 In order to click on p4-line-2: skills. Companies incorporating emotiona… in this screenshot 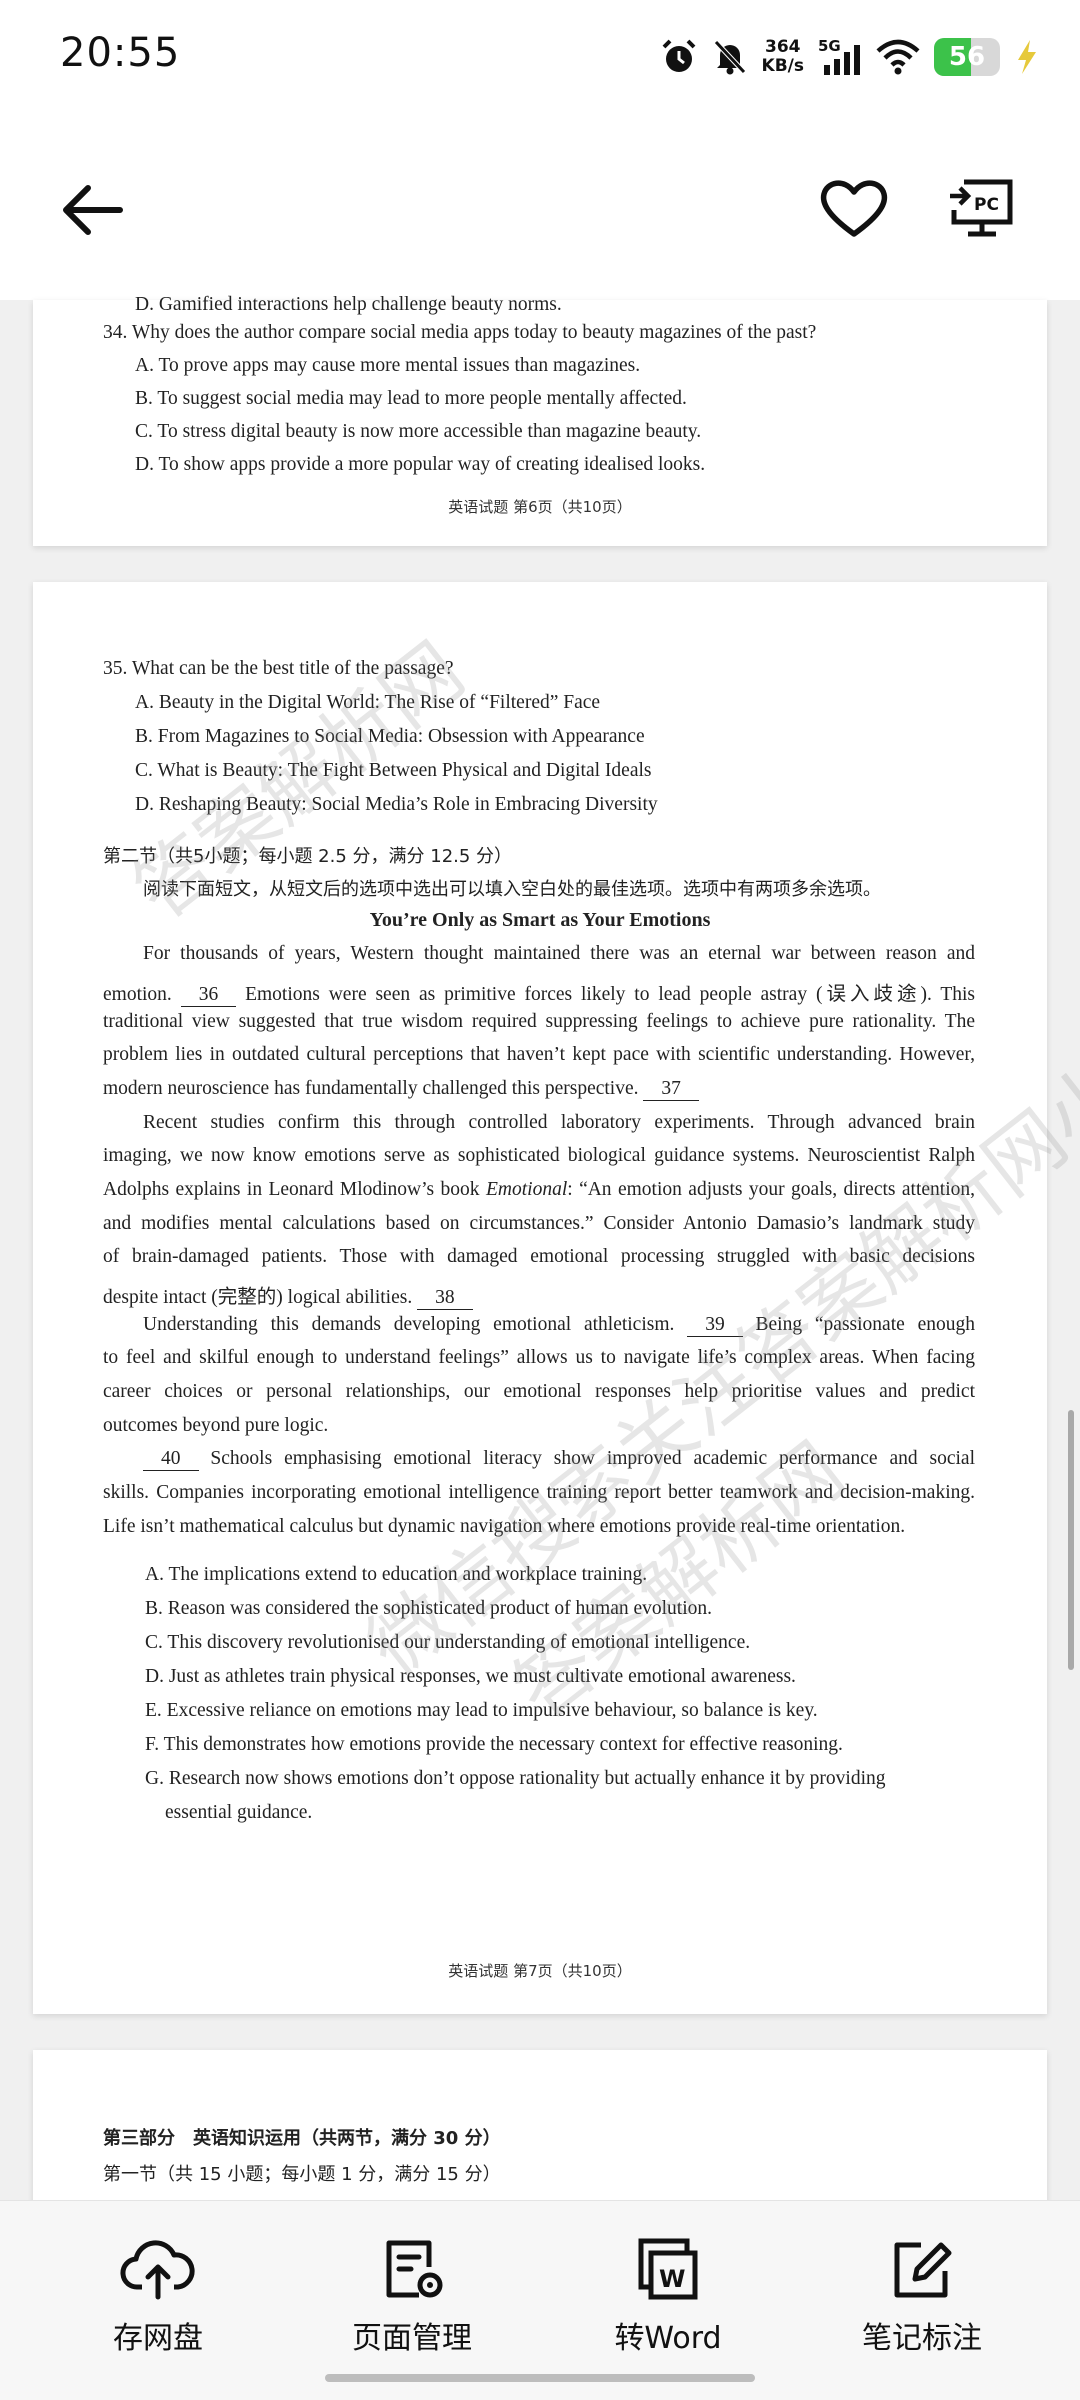, I will do `click(539, 1492)`.